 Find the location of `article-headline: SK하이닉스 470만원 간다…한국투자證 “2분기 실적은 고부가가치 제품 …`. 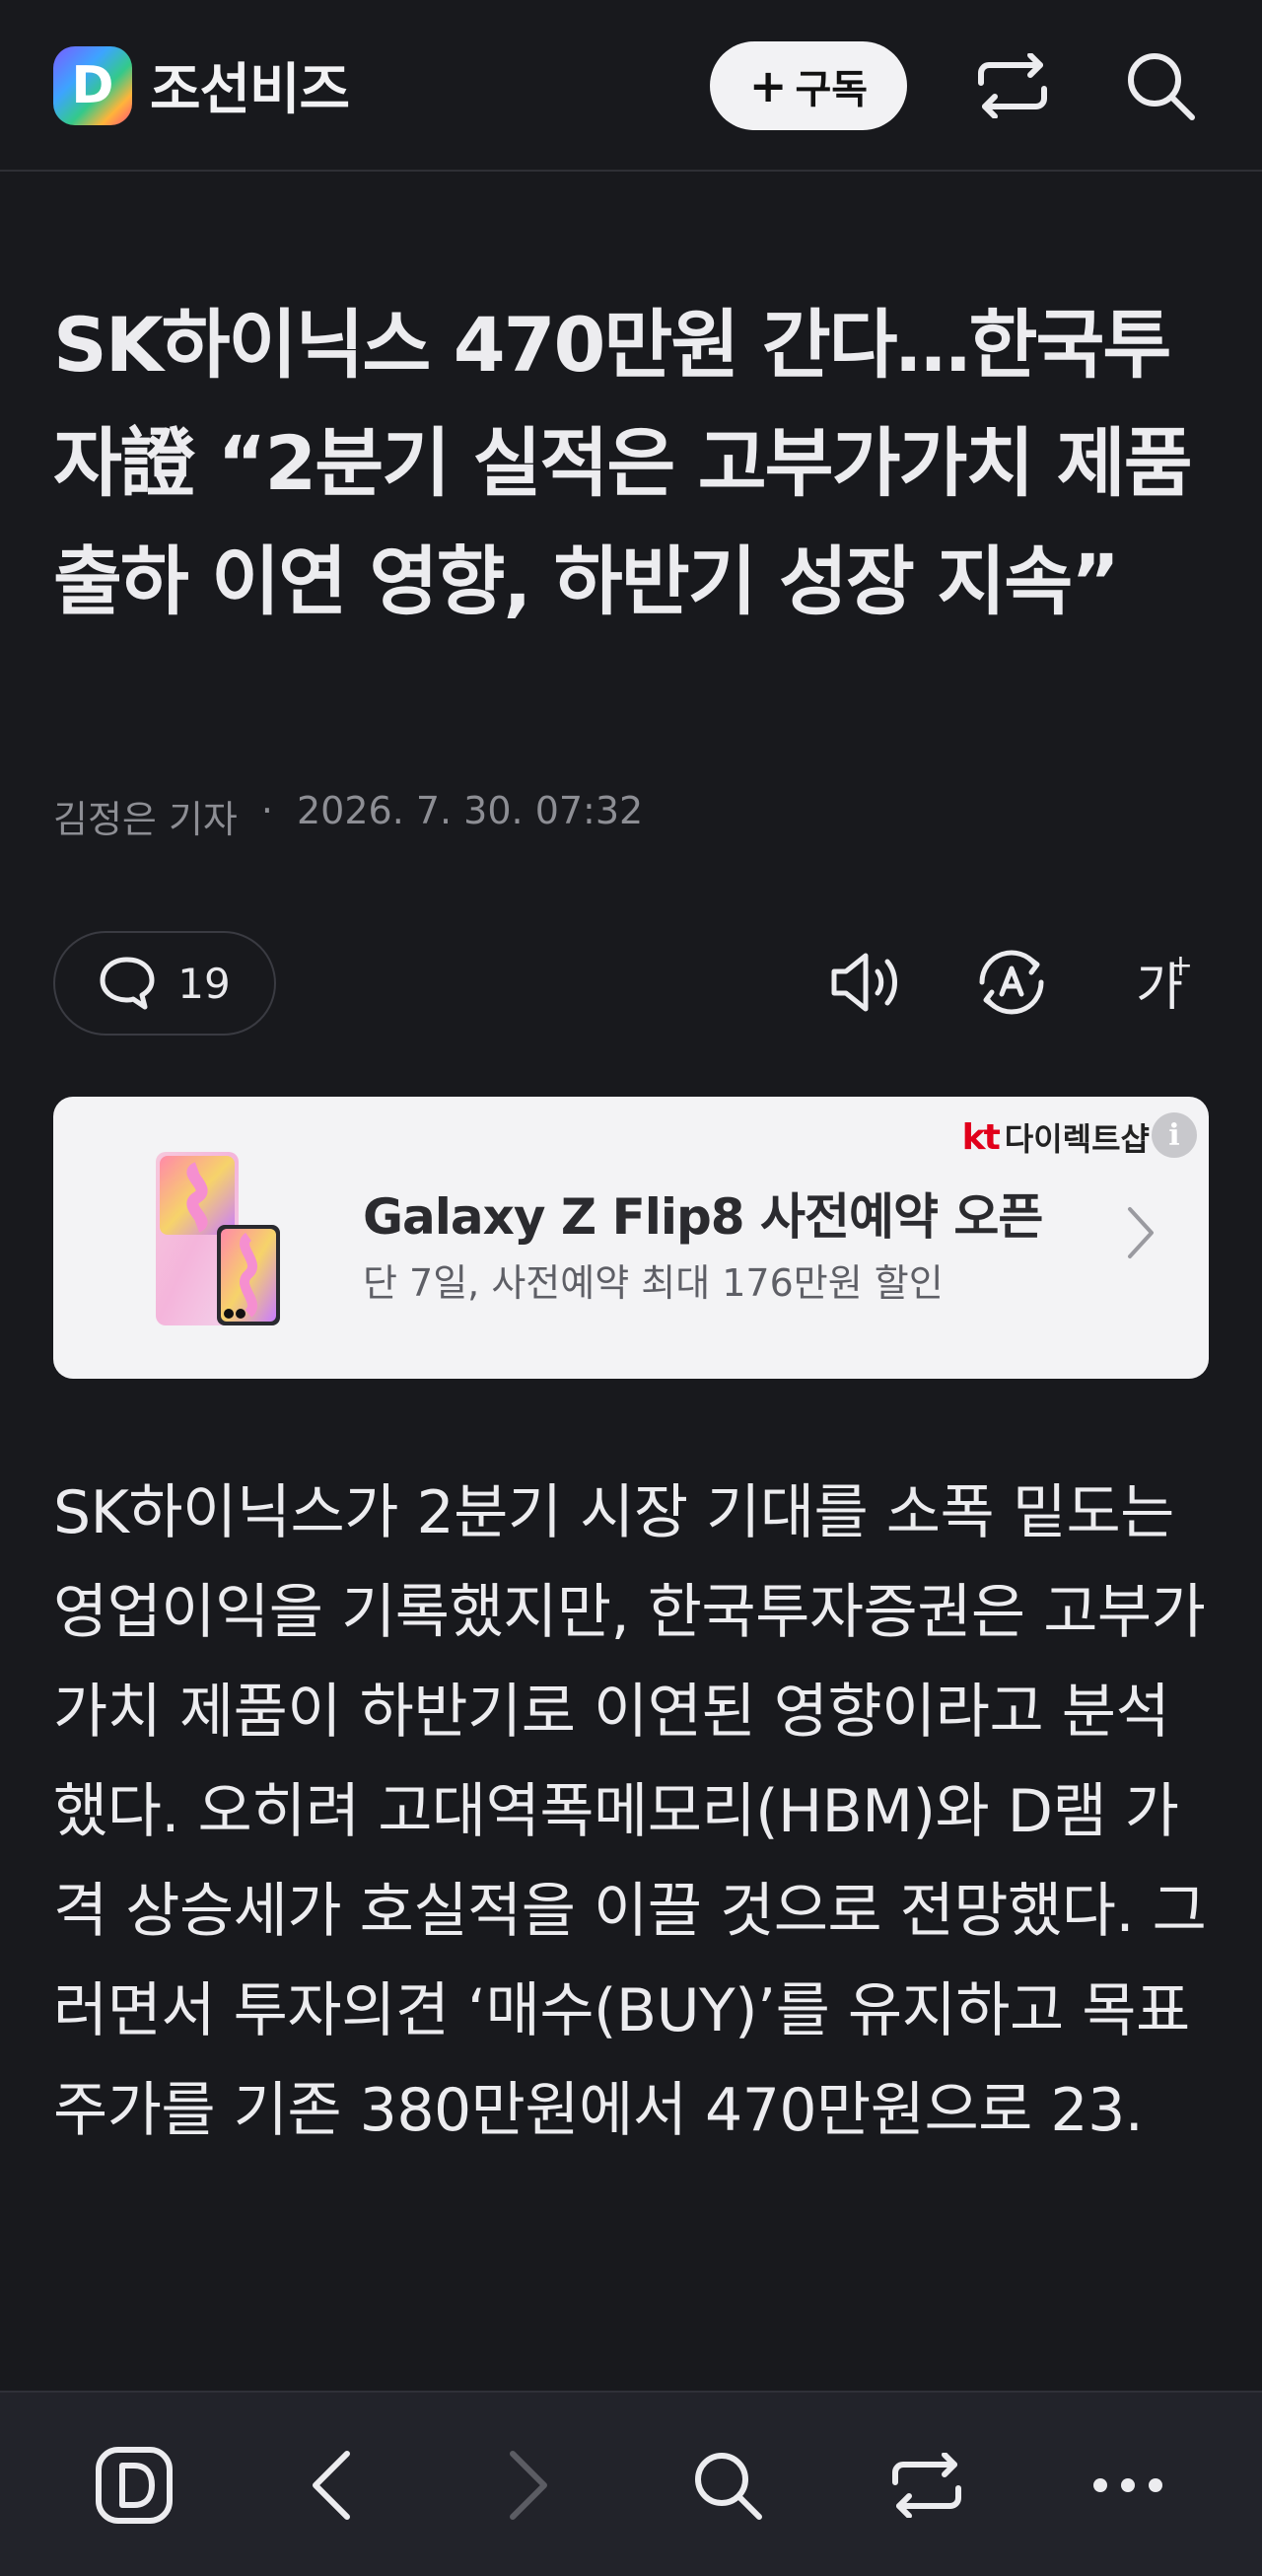

article-headline: SK하이닉스 470만원 간다…한국투자證 “2분기 실적은 고부가가치 제품 … is located at coordinates (623, 463).